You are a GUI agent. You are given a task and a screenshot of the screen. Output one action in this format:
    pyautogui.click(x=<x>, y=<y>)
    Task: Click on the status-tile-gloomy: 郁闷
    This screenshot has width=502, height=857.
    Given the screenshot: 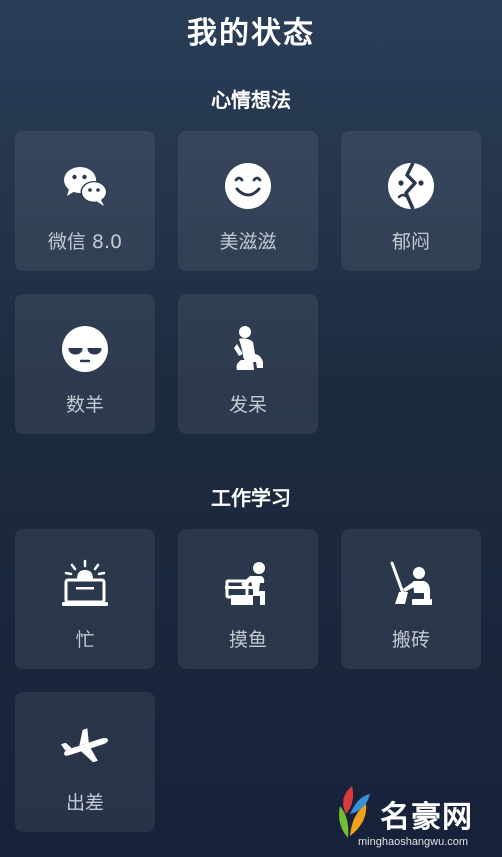 What is the action you would take?
    pyautogui.click(x=411, y=201)
    